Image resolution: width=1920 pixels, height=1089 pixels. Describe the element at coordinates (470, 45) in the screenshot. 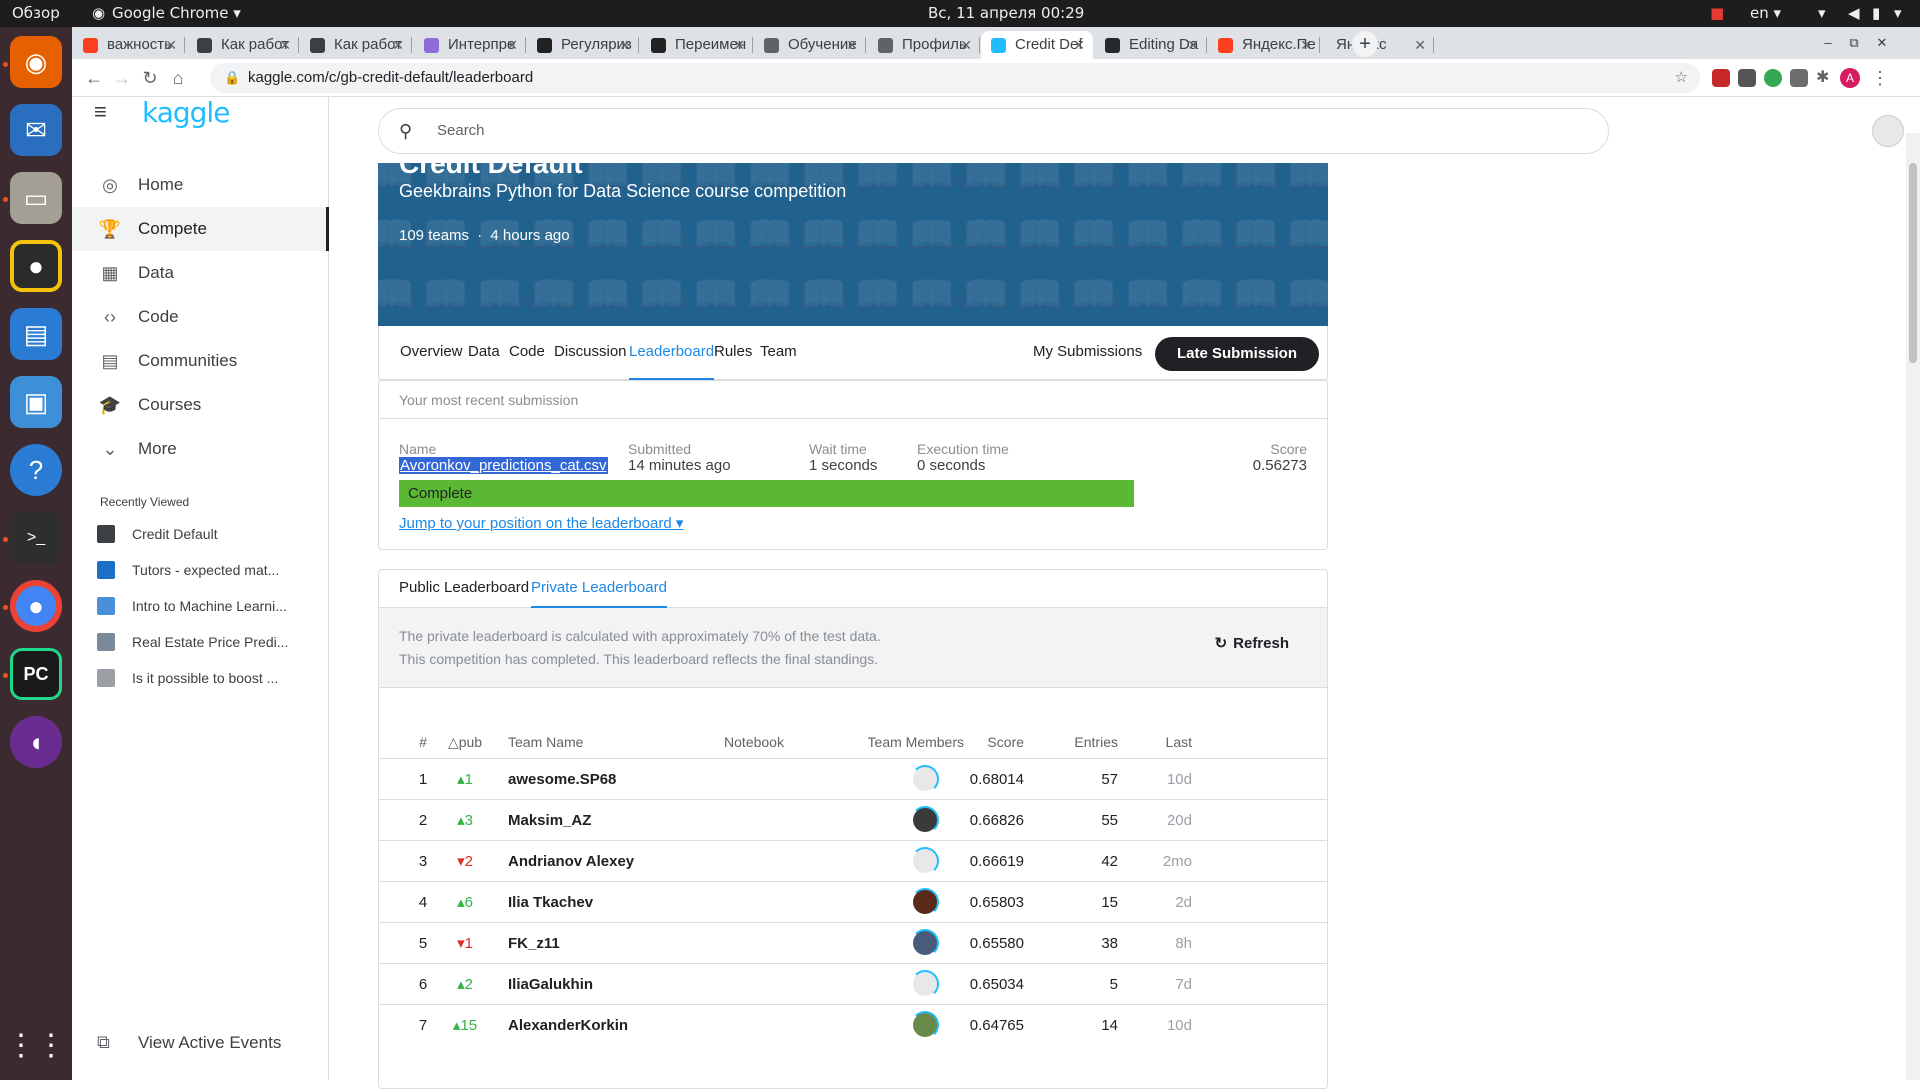

I see `browser-tab: Интерпре ✕` at that location.